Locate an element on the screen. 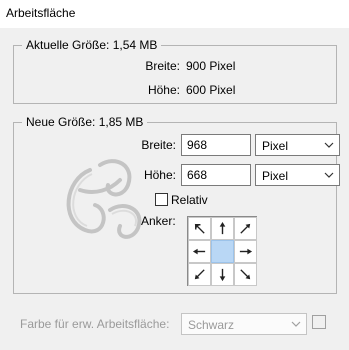  arrow-up-left-icon is located at coordinates (199, 228).